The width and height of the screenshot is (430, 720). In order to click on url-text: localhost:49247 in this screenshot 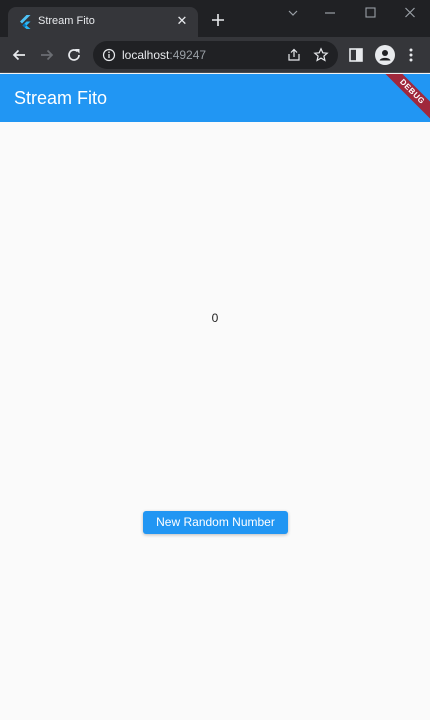, I will do `click(164, 55)`.